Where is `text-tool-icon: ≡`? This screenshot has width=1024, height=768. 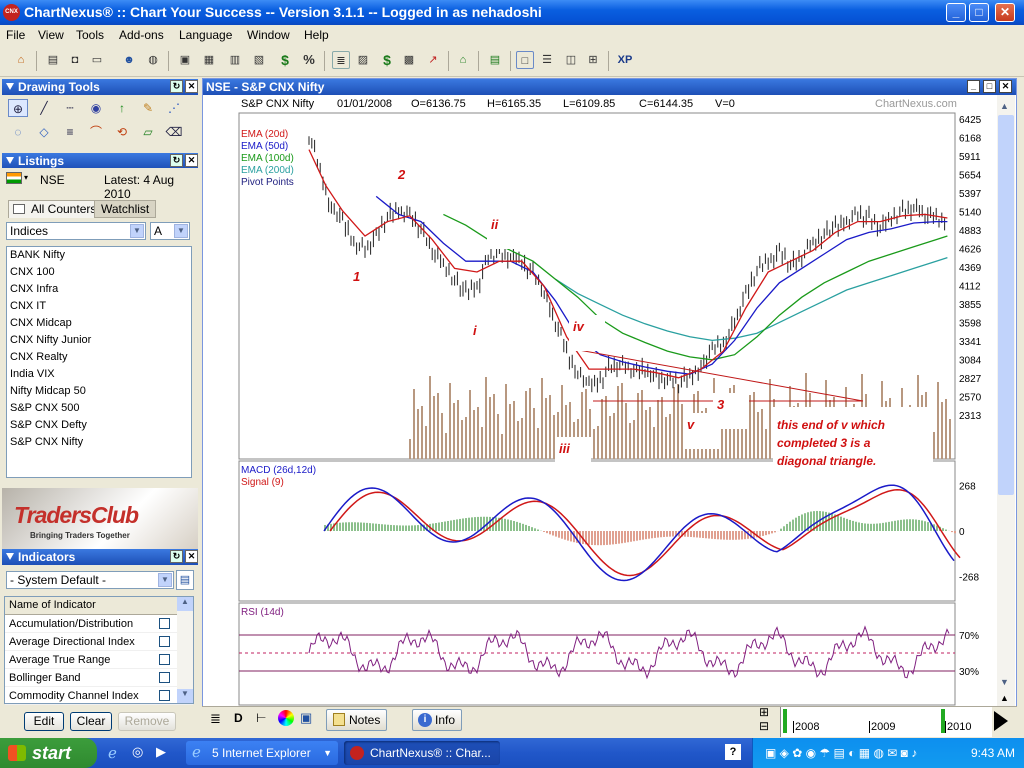 text-tool-icon: ≡ is located at coordinates (70, 132).